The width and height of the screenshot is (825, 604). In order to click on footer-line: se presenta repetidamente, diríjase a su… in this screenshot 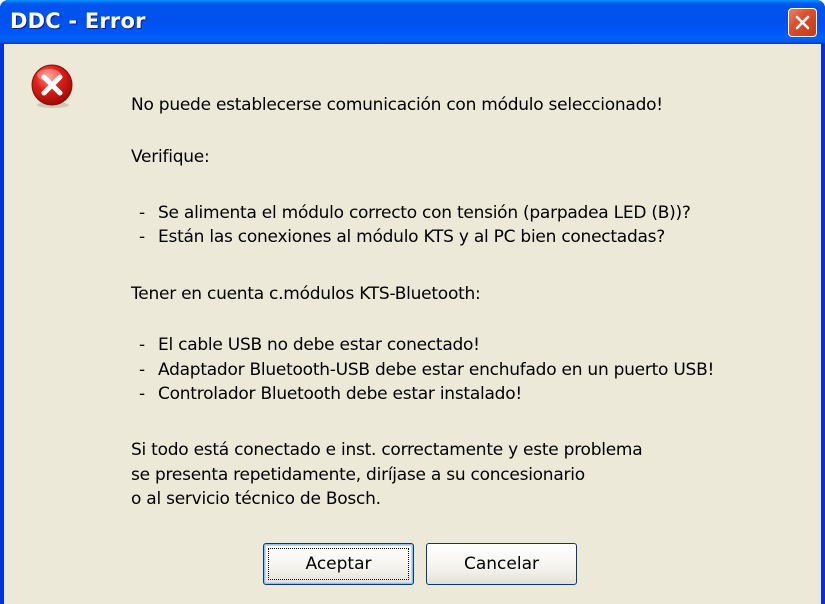, I will do `click(358, 475)`.